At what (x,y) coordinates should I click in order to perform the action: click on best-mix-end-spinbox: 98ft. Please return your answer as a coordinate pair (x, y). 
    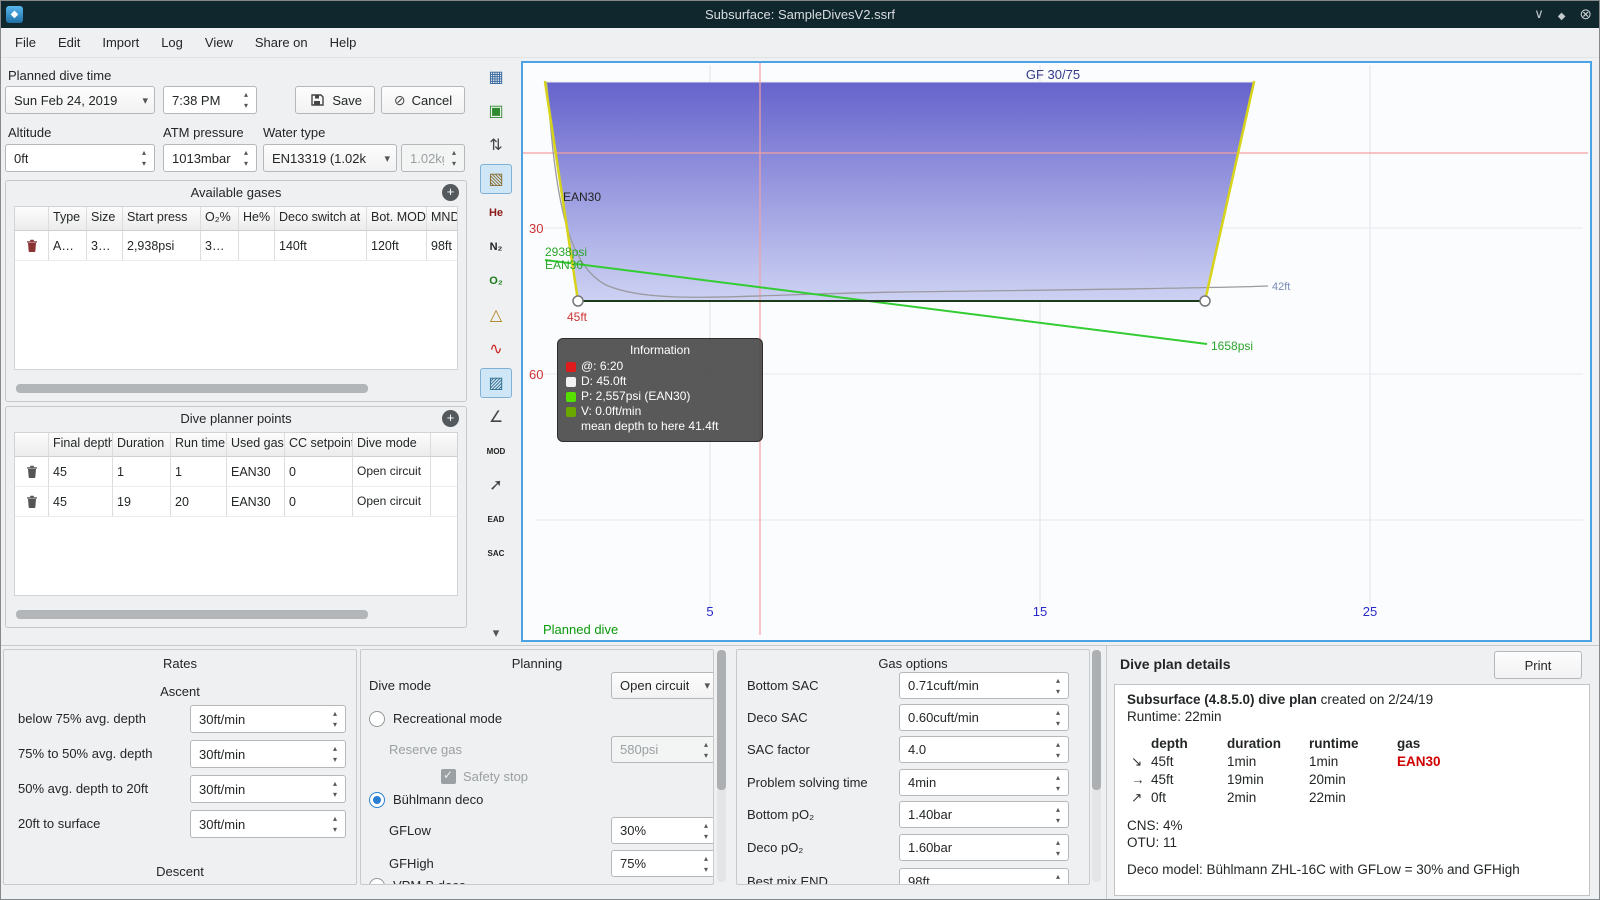
    Looking at the image, I should click on (984, 876).